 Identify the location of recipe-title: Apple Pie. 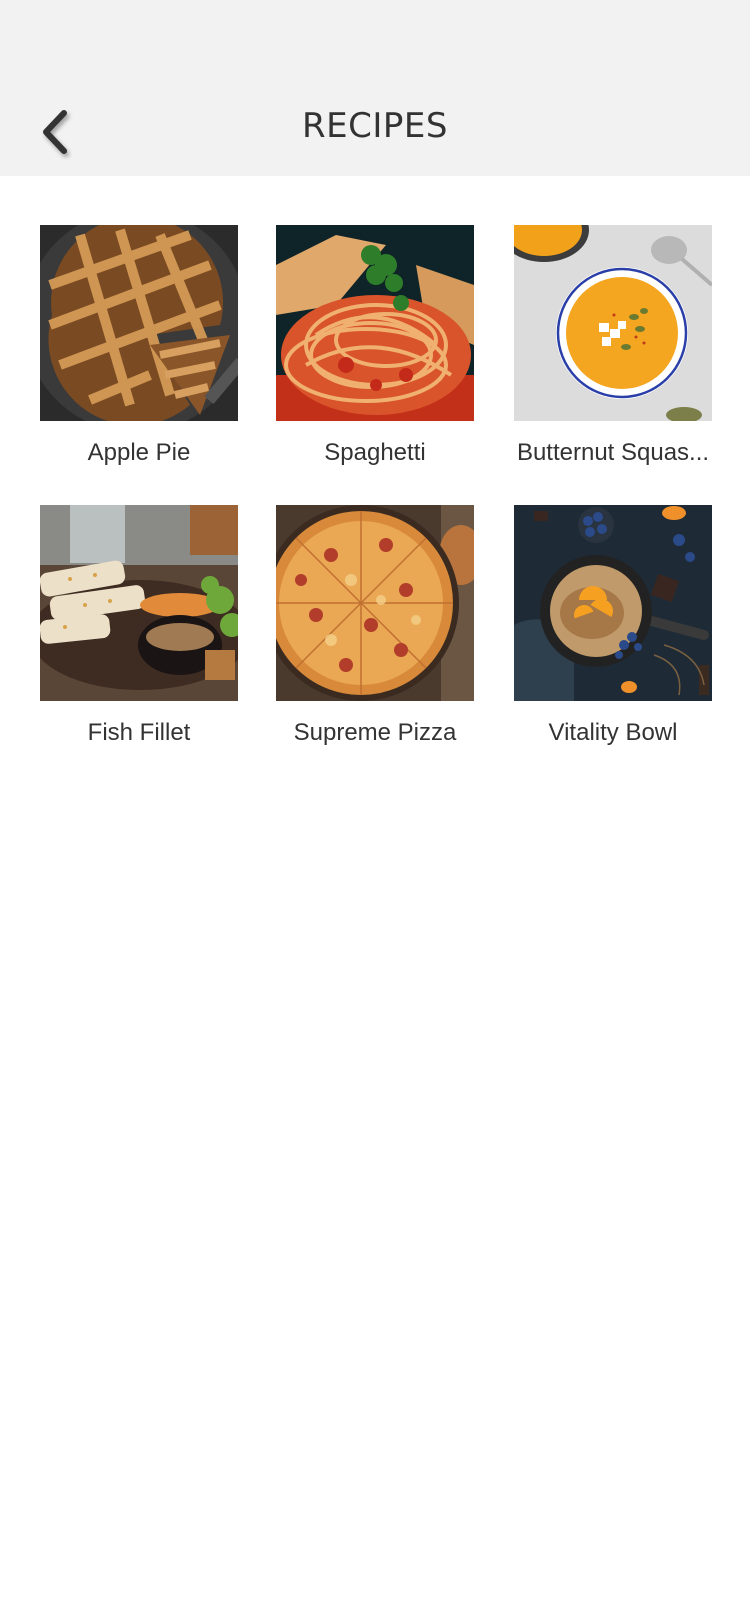
(139, 452).